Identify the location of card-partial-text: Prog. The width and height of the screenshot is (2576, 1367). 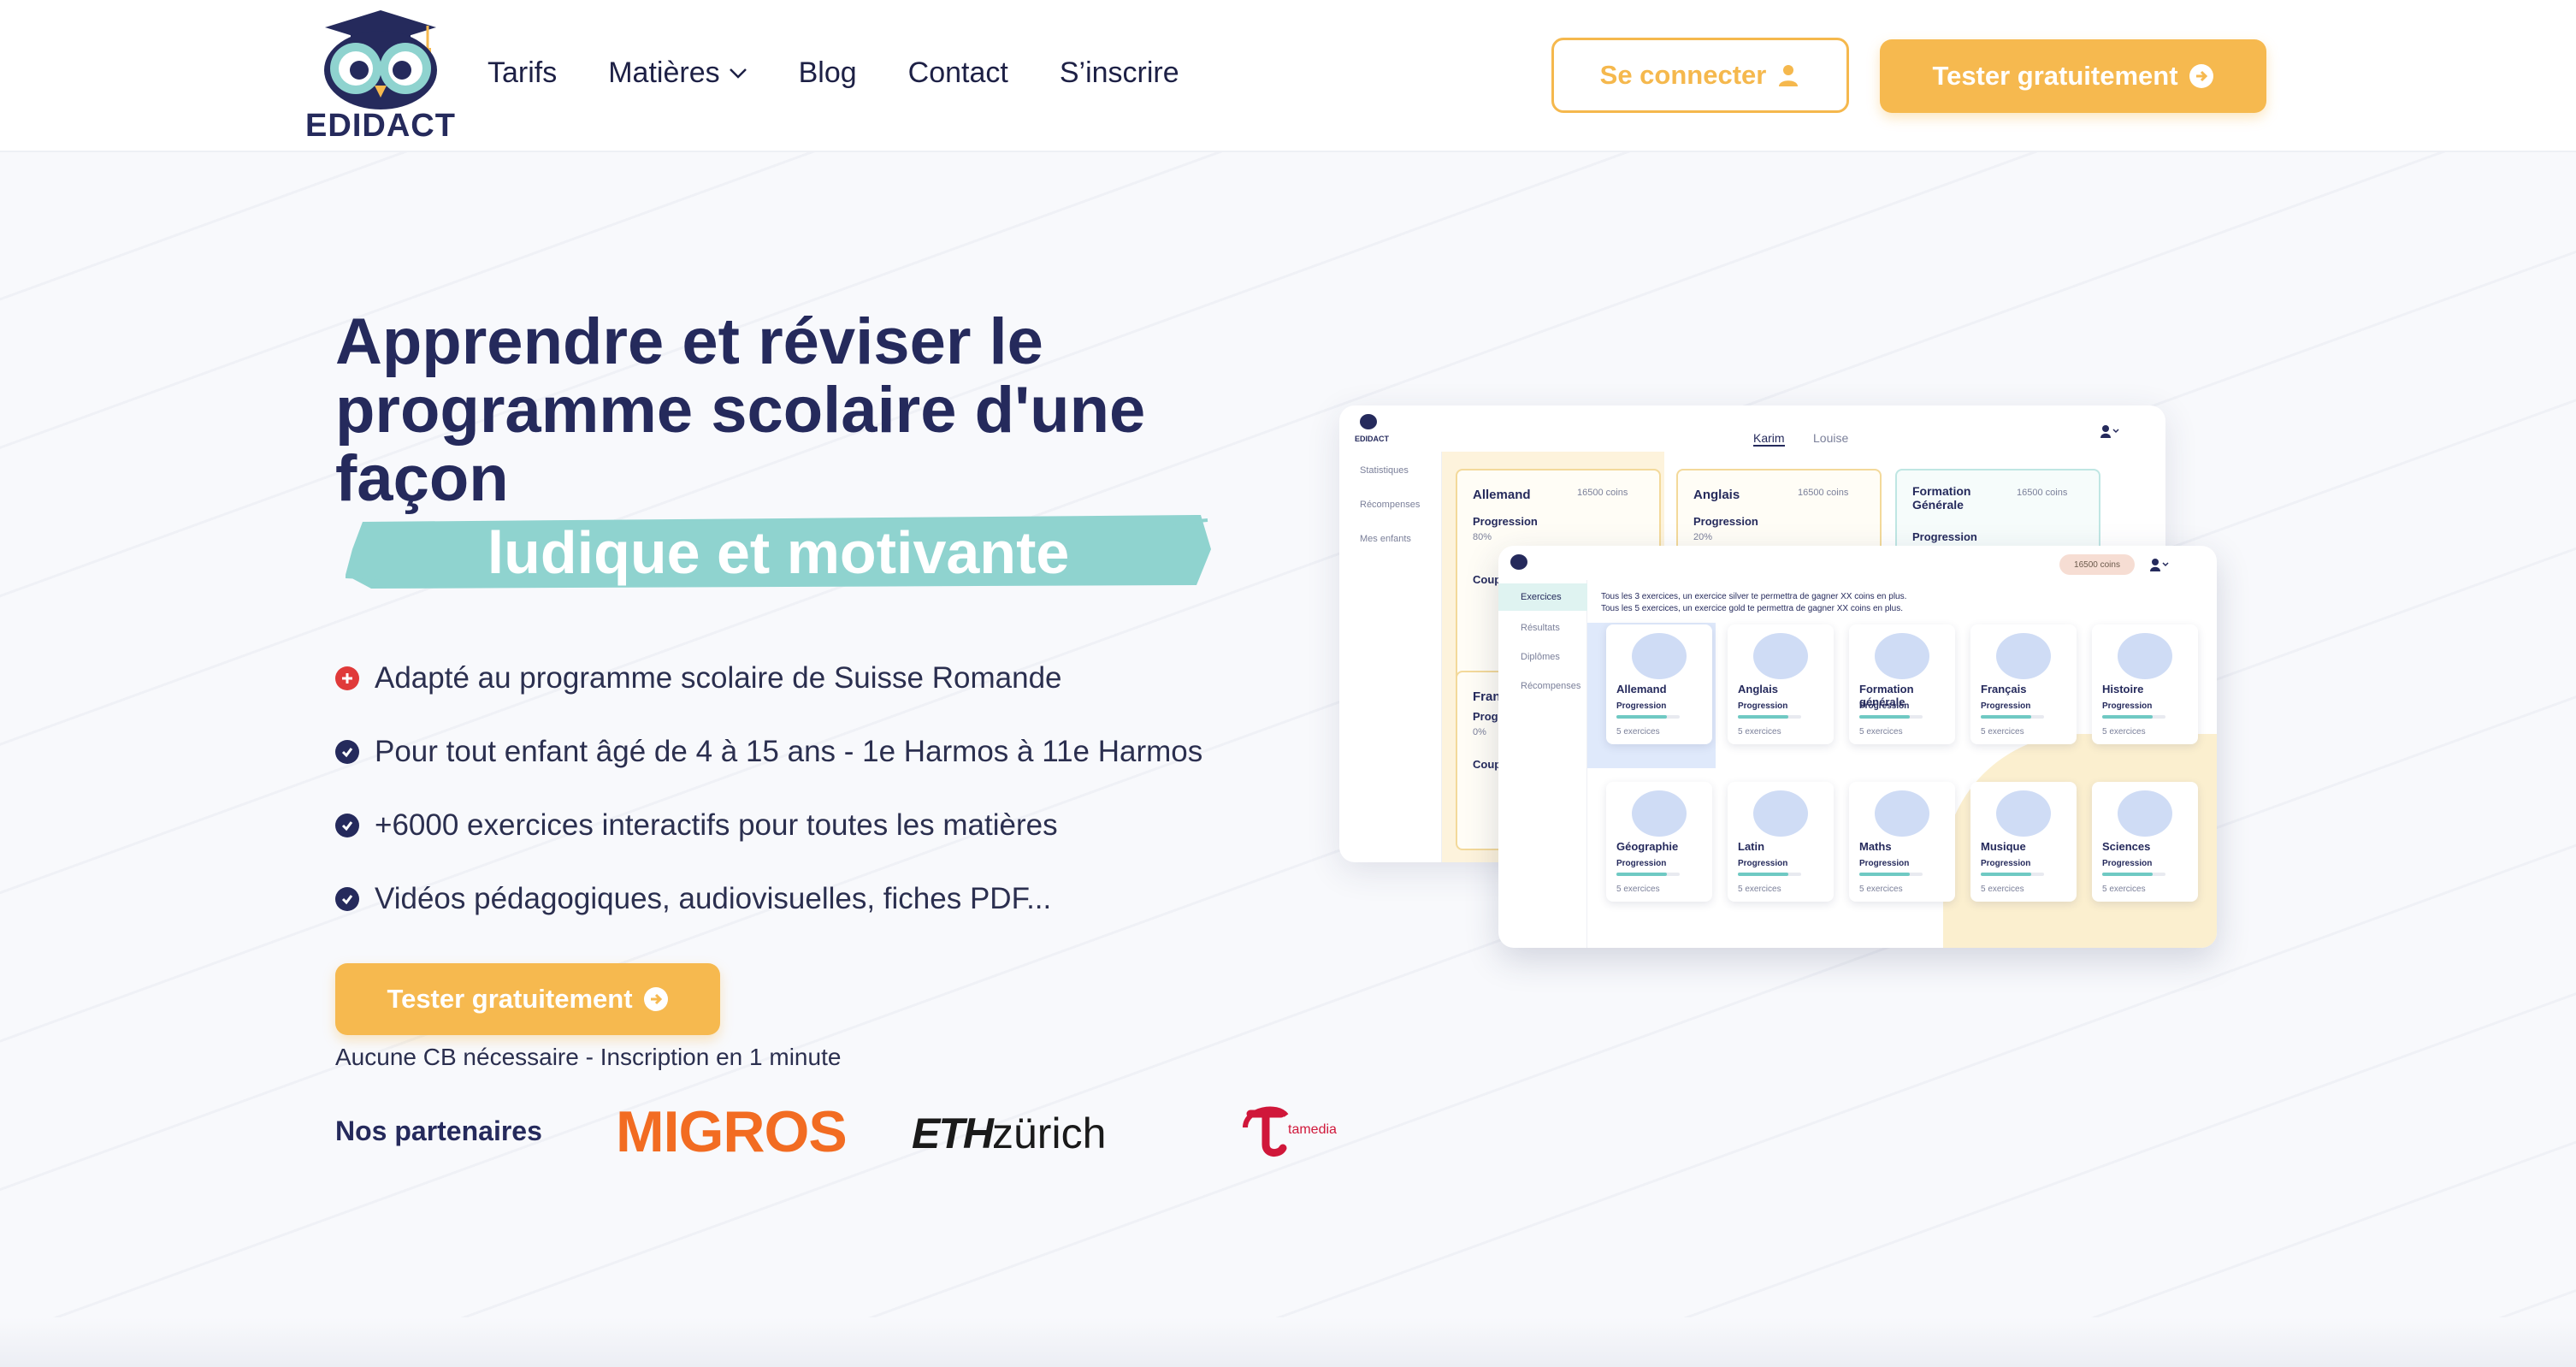
(1485, 716).